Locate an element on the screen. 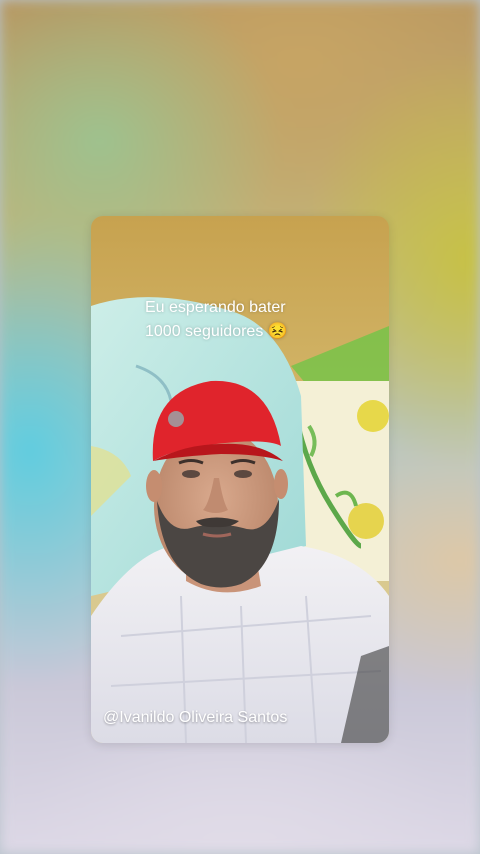  caption-line-1: Eu esperando bater is located at coordinates (215, 307).